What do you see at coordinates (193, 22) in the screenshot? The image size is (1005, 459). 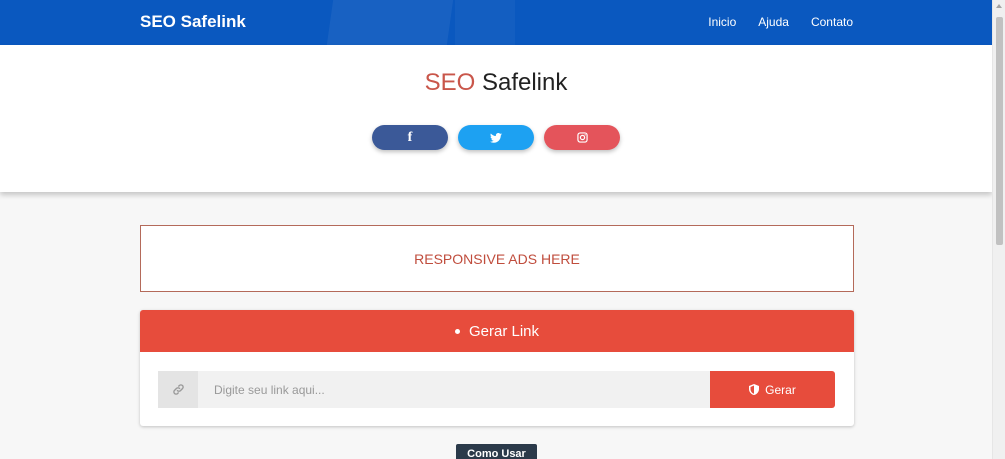 I see `brand-logo: SEO Safelink` at bounding box center [193, 22].